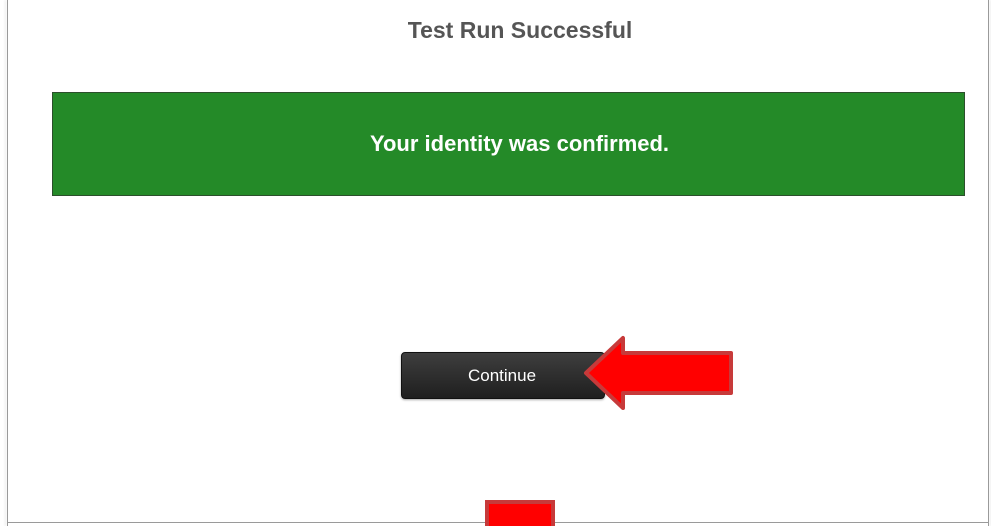 This screenshot has width=991, height=526. What do you see at coordinates (519, 143) in the screenshot?
I see `success-message: Your identity was confirmed.` at bounding box center [519, 143].